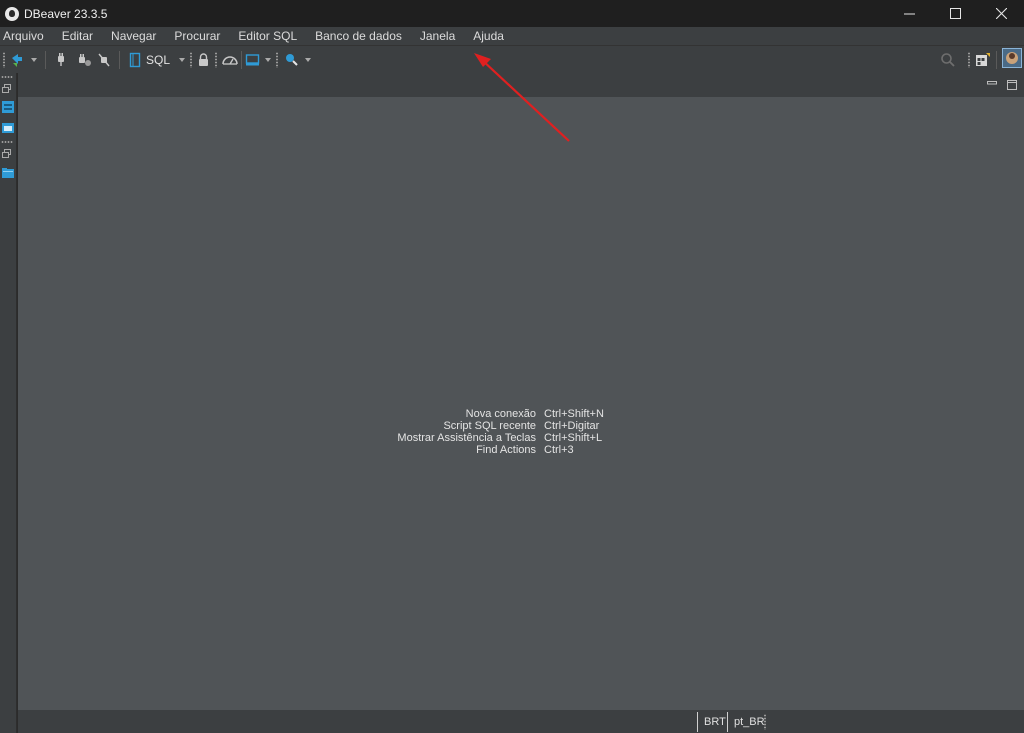 The image size is (1024, 733). I want to click on shortcut-key: Ctrl+3, so click(559, 450).